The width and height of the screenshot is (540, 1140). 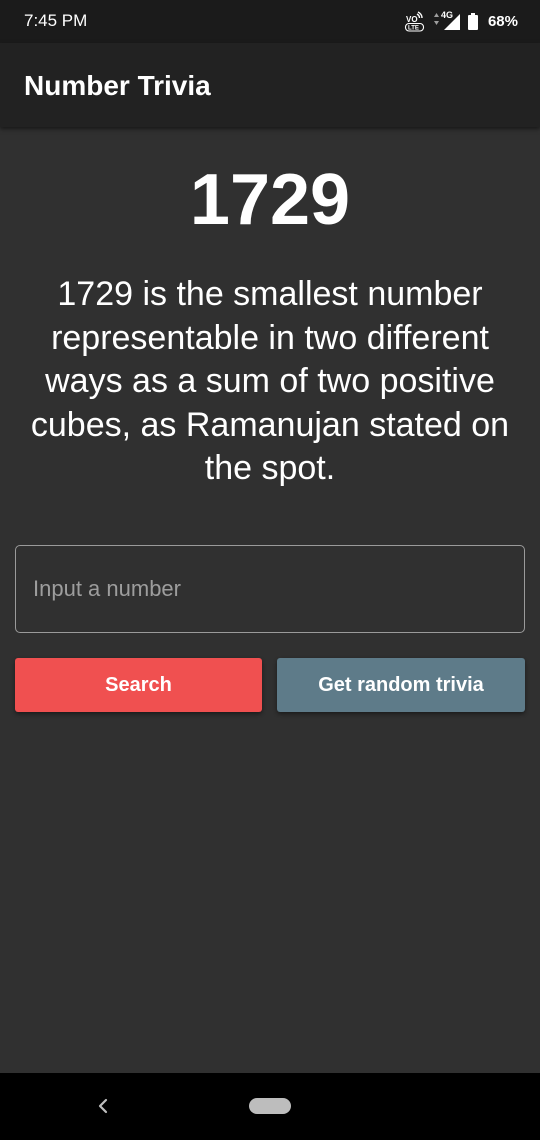 What do you see at coordinates (502, 21) in the screenshot?
I see `battery-percentage: 68%` at bounding box center [502, 21].